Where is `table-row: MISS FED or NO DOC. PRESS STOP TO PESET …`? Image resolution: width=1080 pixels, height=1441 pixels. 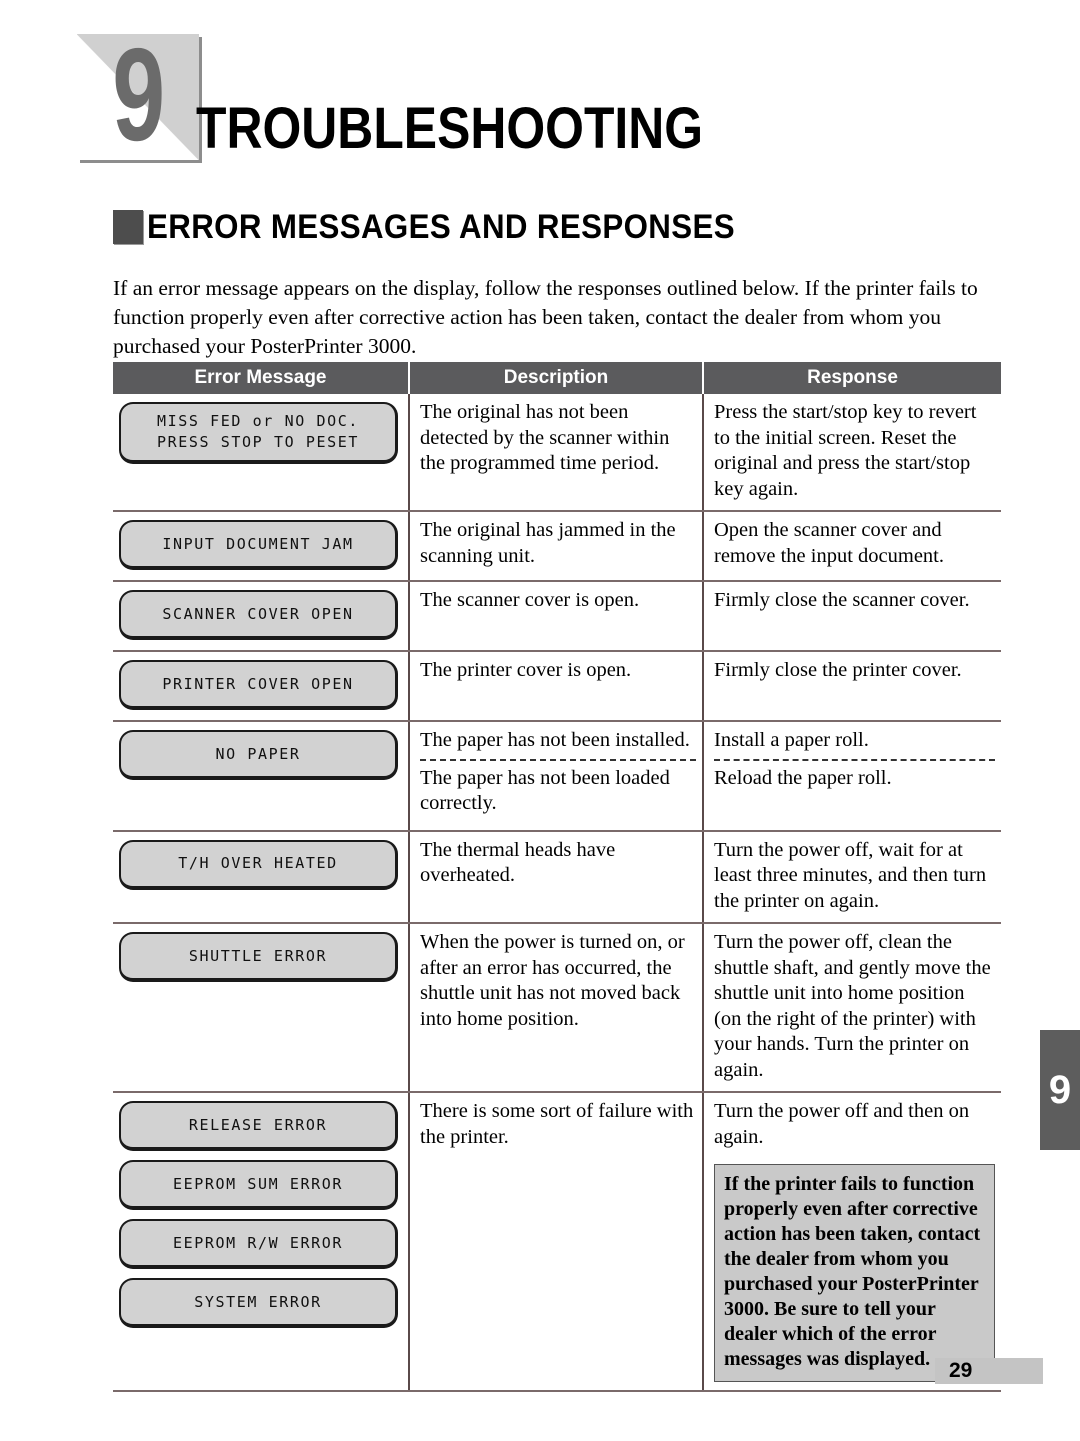 table-row: MISS FED or NO DOC. PRESS STOP TO PESET … is located at coordinates (557, 453).